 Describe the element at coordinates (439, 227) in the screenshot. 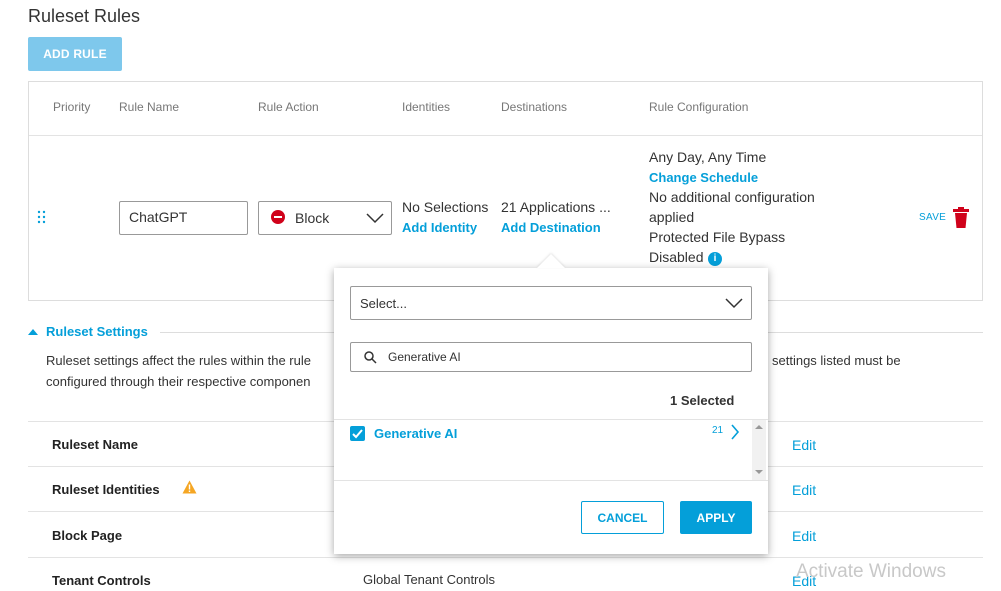

I see `add-identity-link: Add Identity` at that location.